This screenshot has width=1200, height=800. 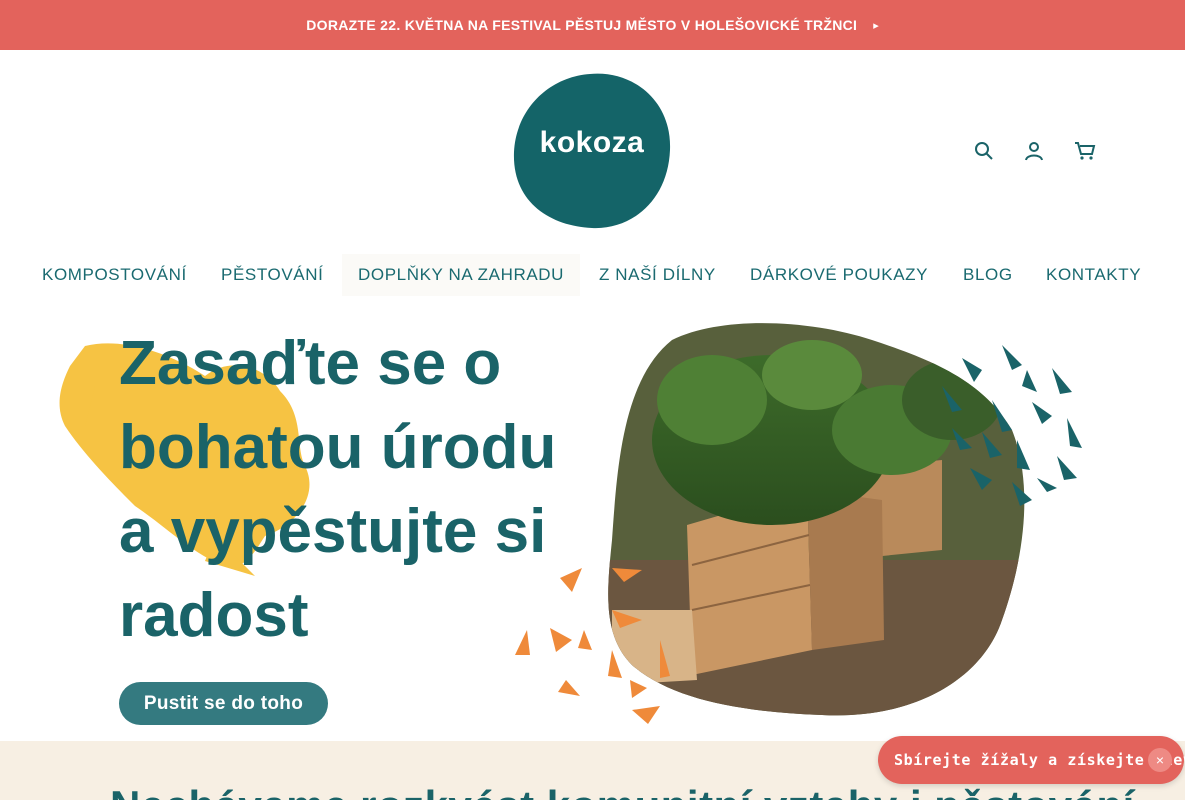 What do you see at coordinates (876, 25) in the screenshot?
I see `arrow-right-icon: ▸` at bounding box center [876, 25].